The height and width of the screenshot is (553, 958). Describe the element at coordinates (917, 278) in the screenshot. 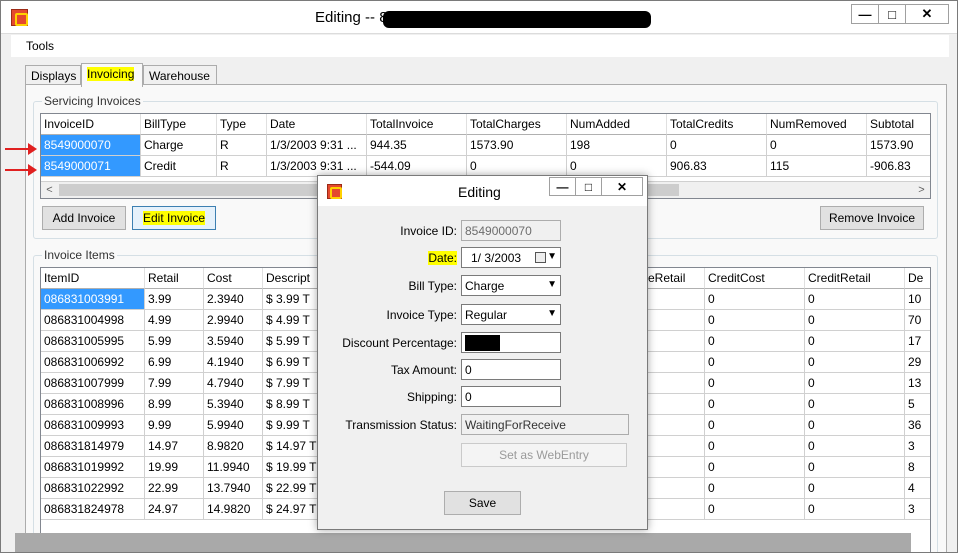

I see `col-header: De` at that location.